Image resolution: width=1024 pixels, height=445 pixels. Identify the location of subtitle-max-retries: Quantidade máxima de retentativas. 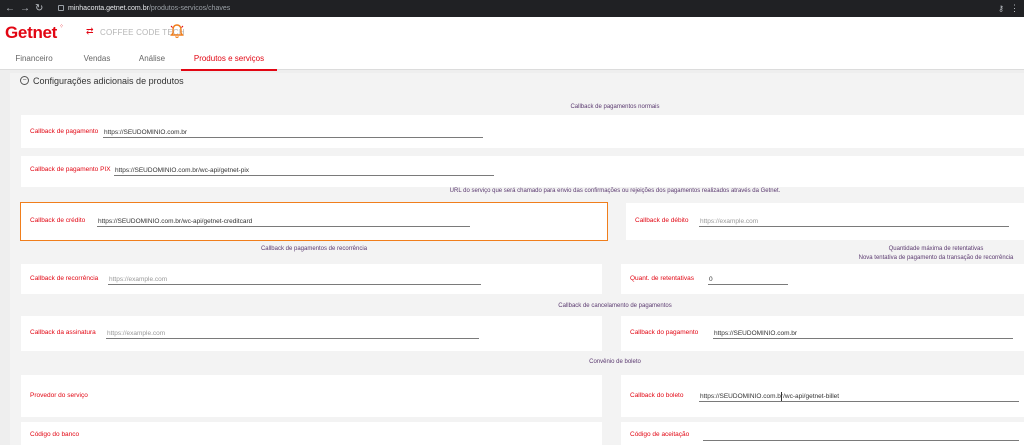
(936, 249).